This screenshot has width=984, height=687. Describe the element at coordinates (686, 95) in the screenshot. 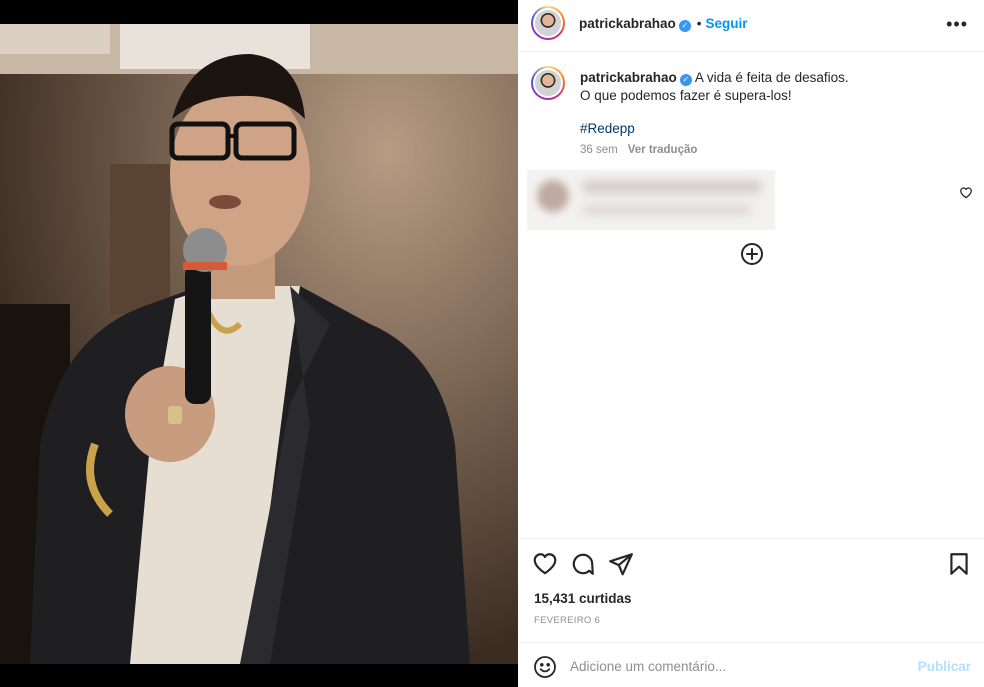

I see `caption-line-2: O que podemos fazer é supera-los!` at that location.